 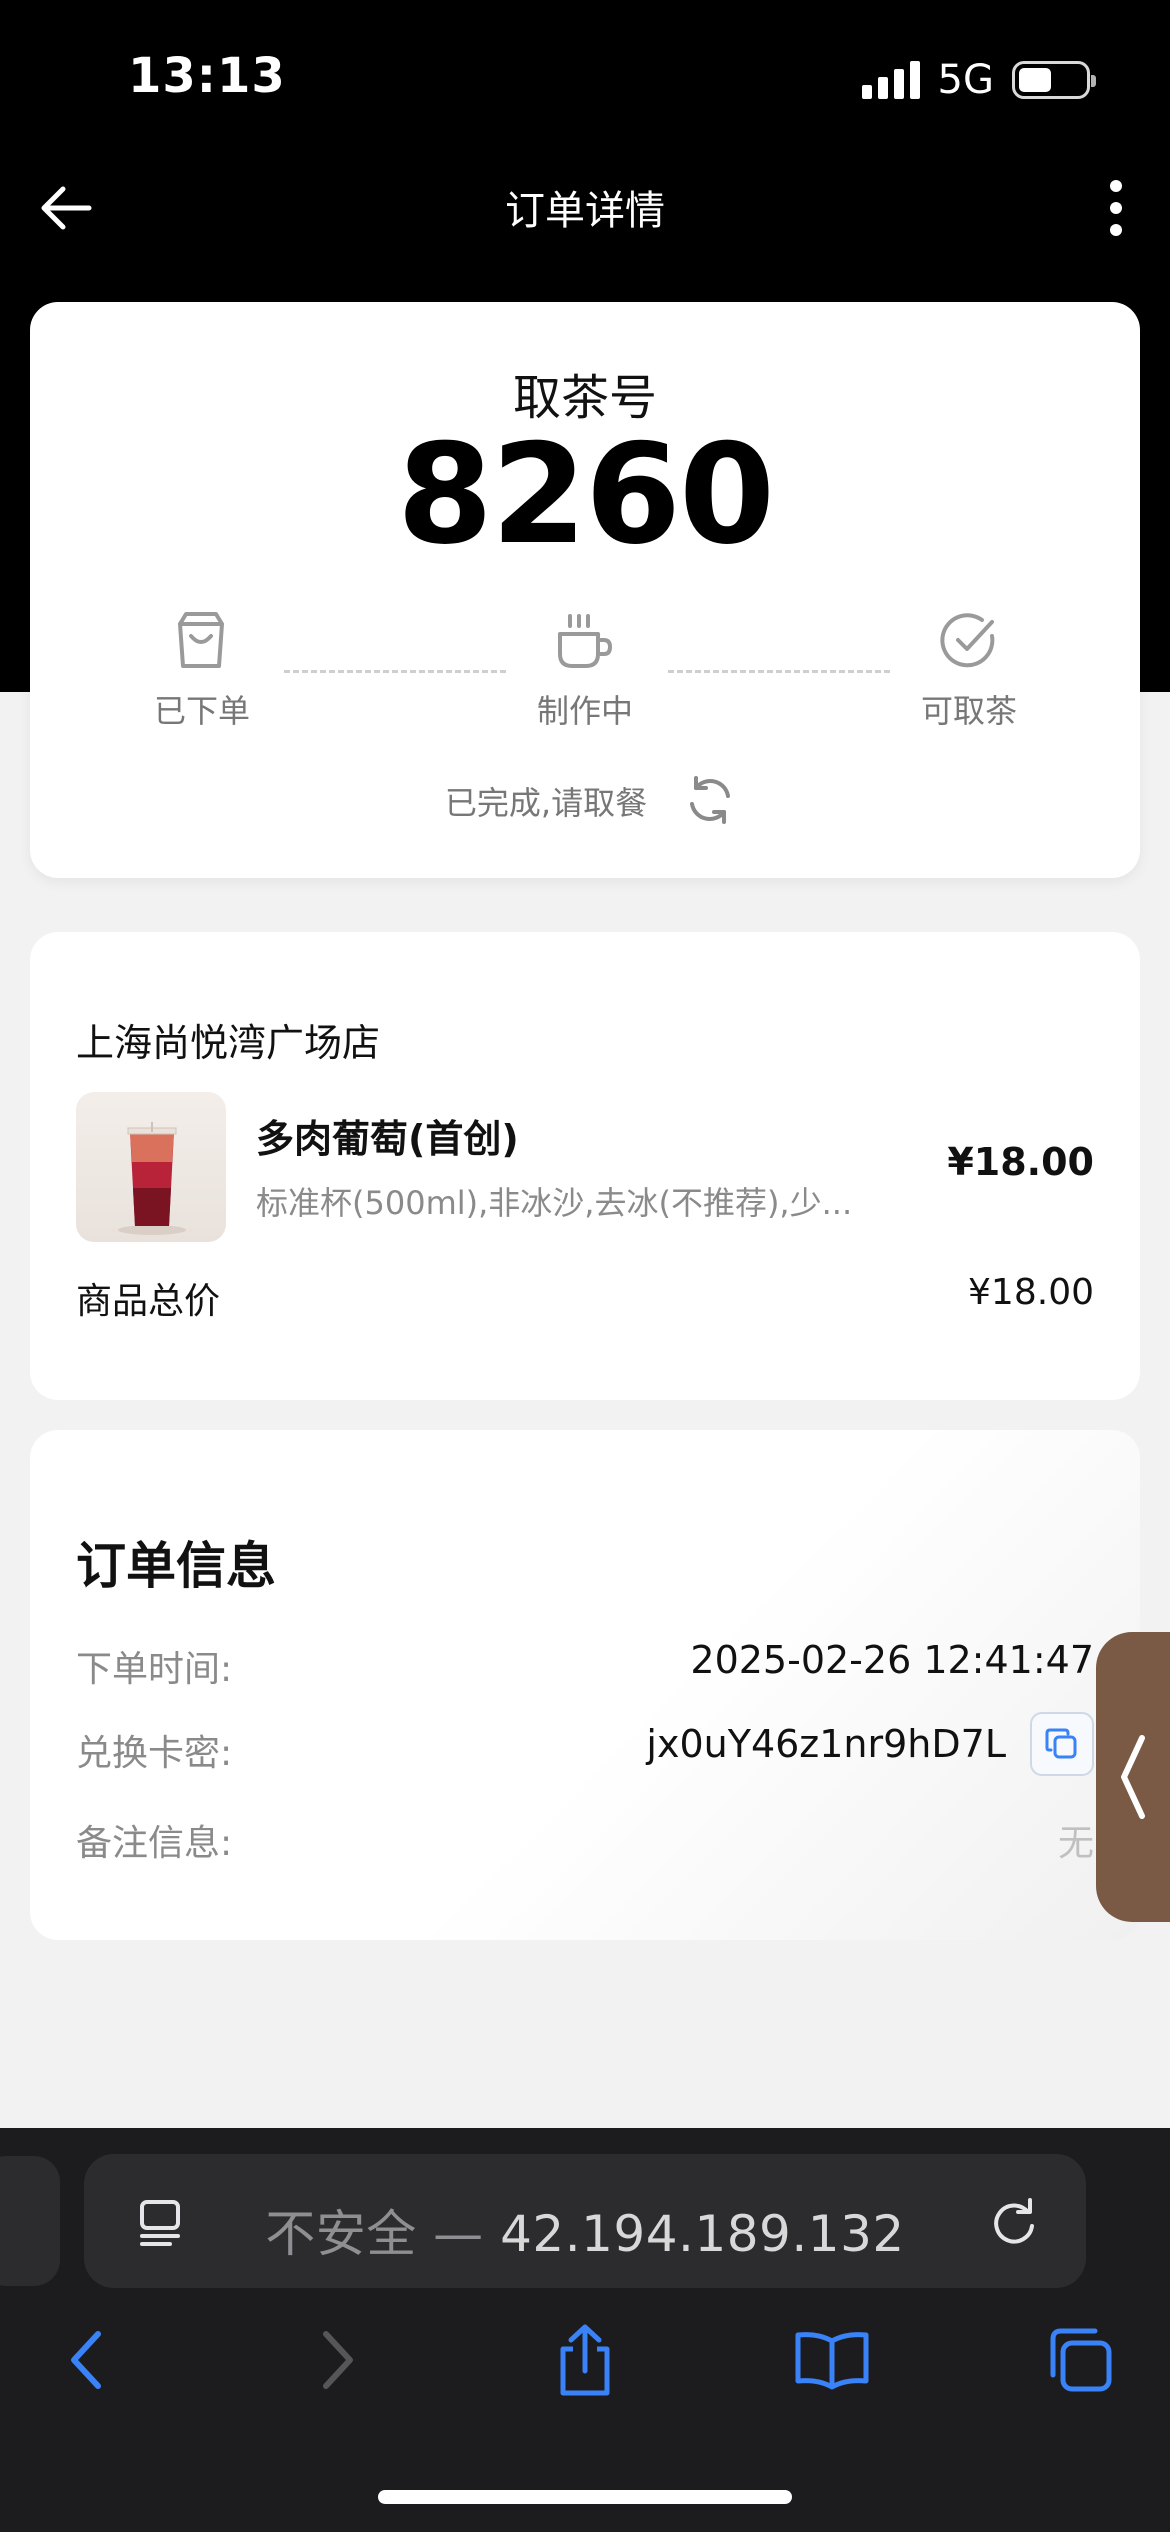 I want to click on status-indicators: 5G, so click(x=978, y=80).